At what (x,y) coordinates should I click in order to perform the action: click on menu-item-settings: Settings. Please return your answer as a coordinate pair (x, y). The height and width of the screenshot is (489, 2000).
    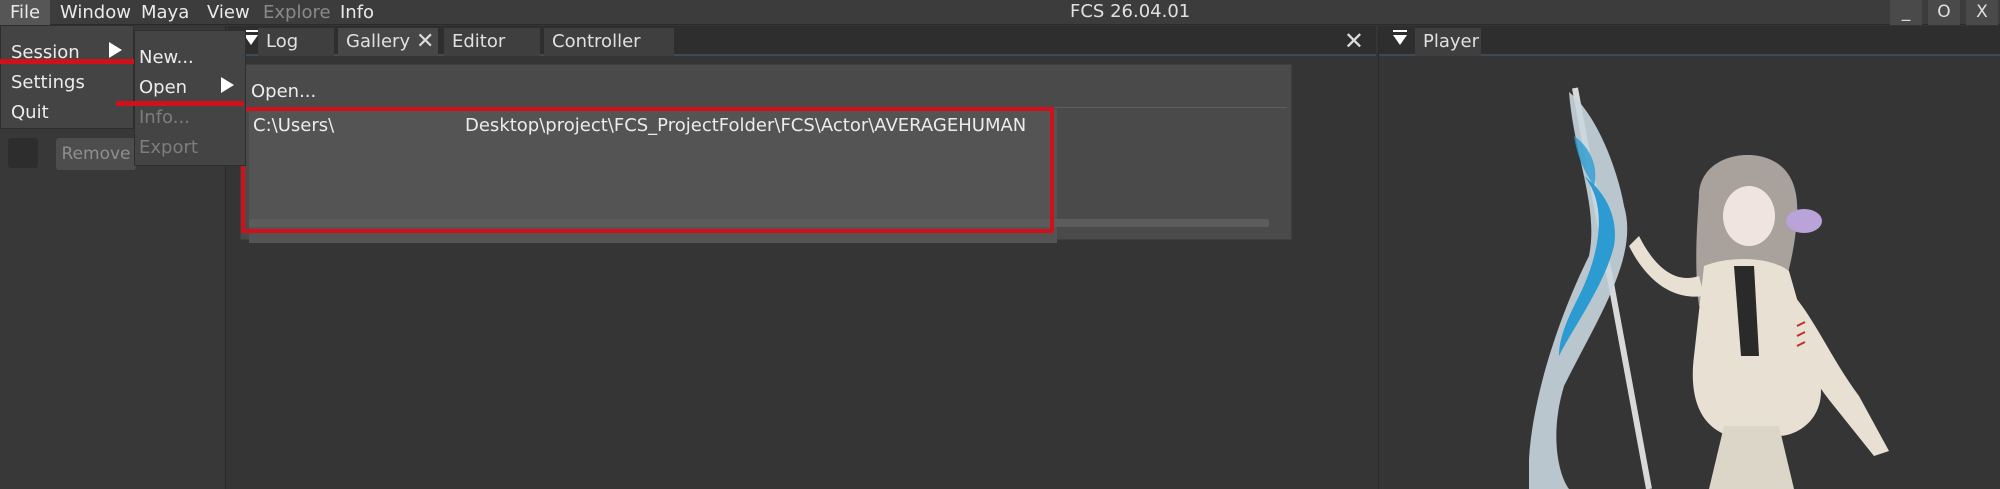
    Looking at the image, I should click on (48, 82).